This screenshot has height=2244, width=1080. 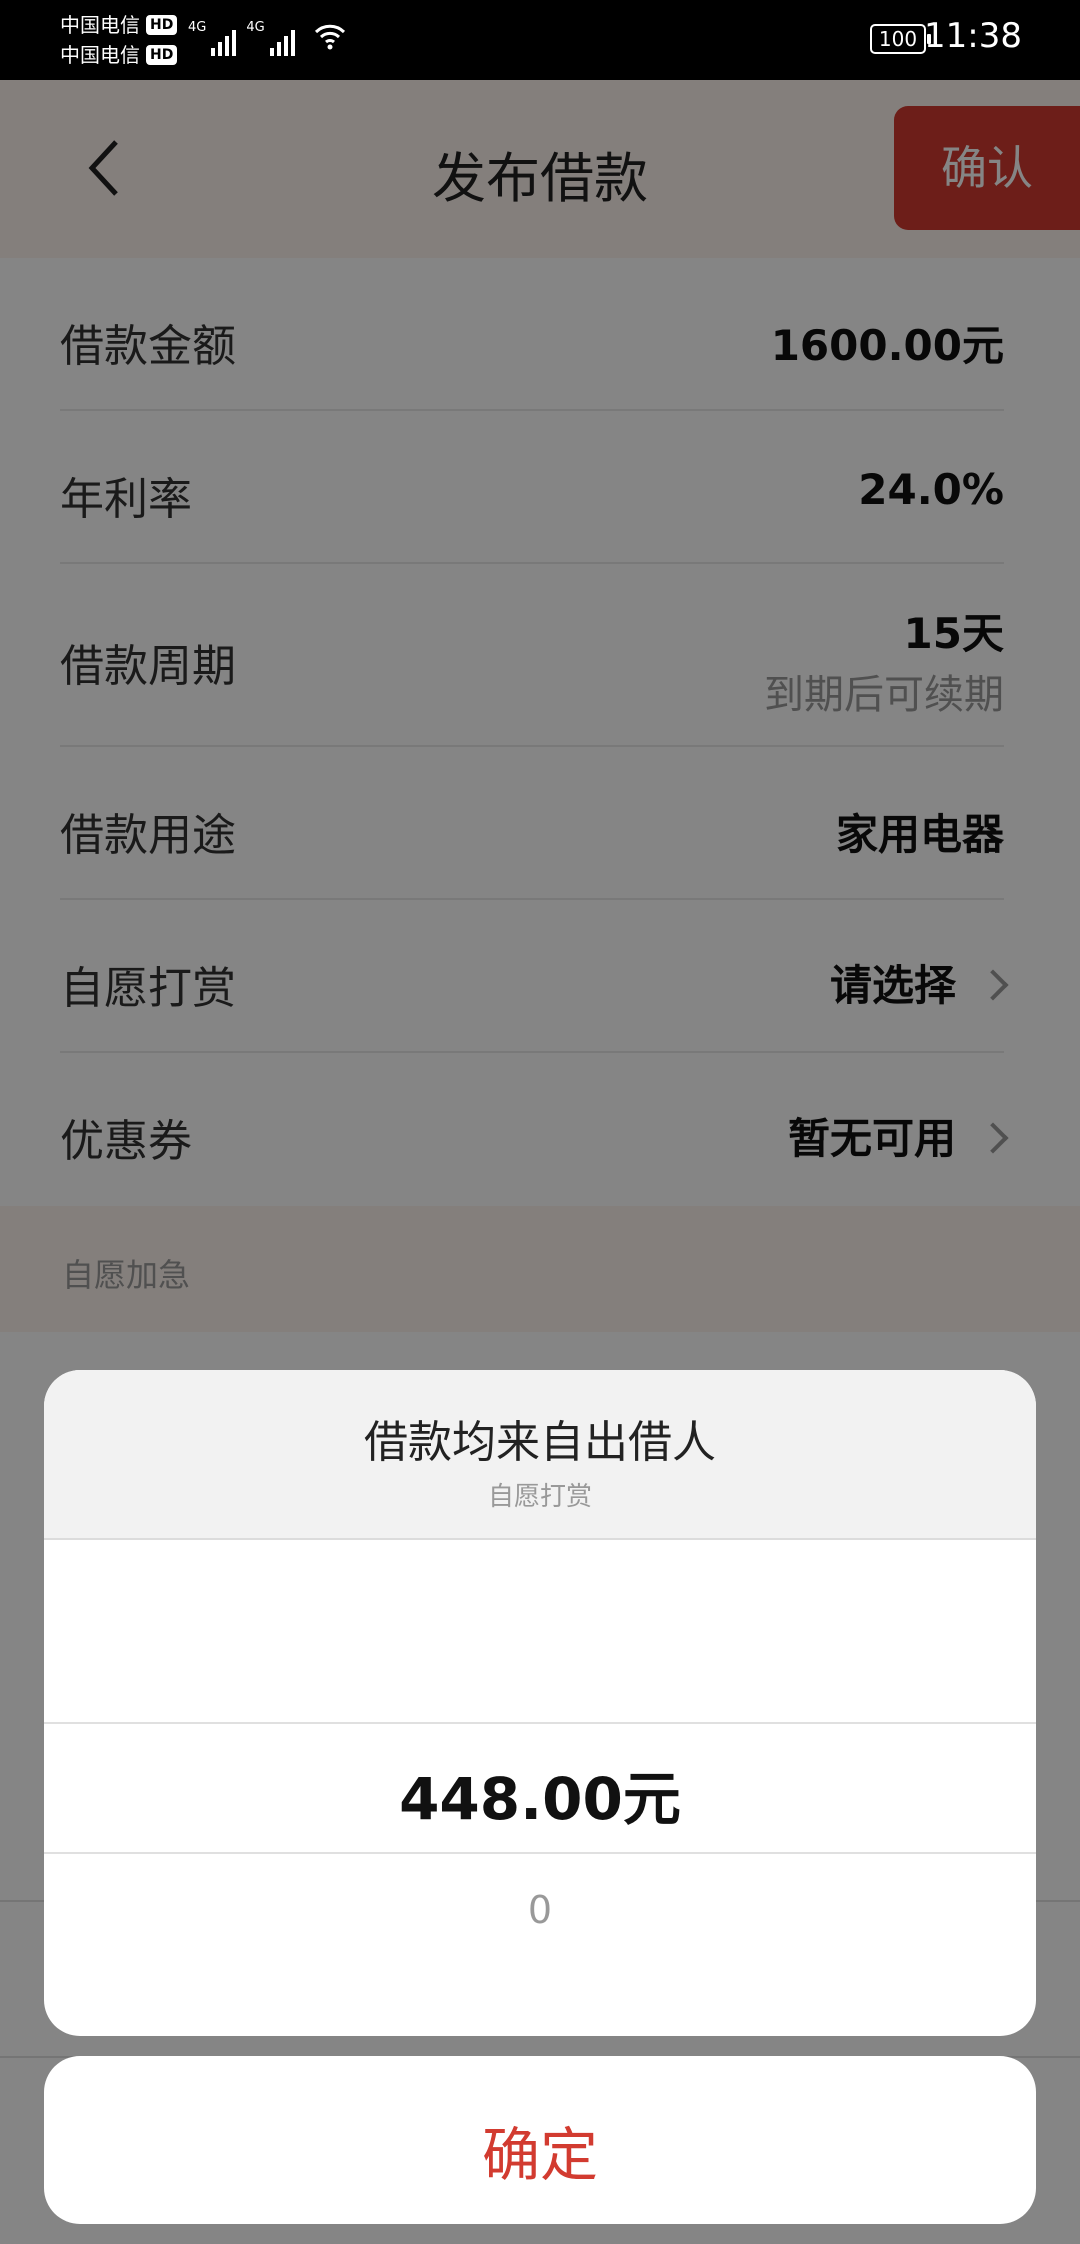 What do you see at coordinates (540, 40) in the screenshot?
I see `status-bar: 中国电信 HD 中国电信 HD 4G 4G 100 11:38` at bounding box center [540, 40].